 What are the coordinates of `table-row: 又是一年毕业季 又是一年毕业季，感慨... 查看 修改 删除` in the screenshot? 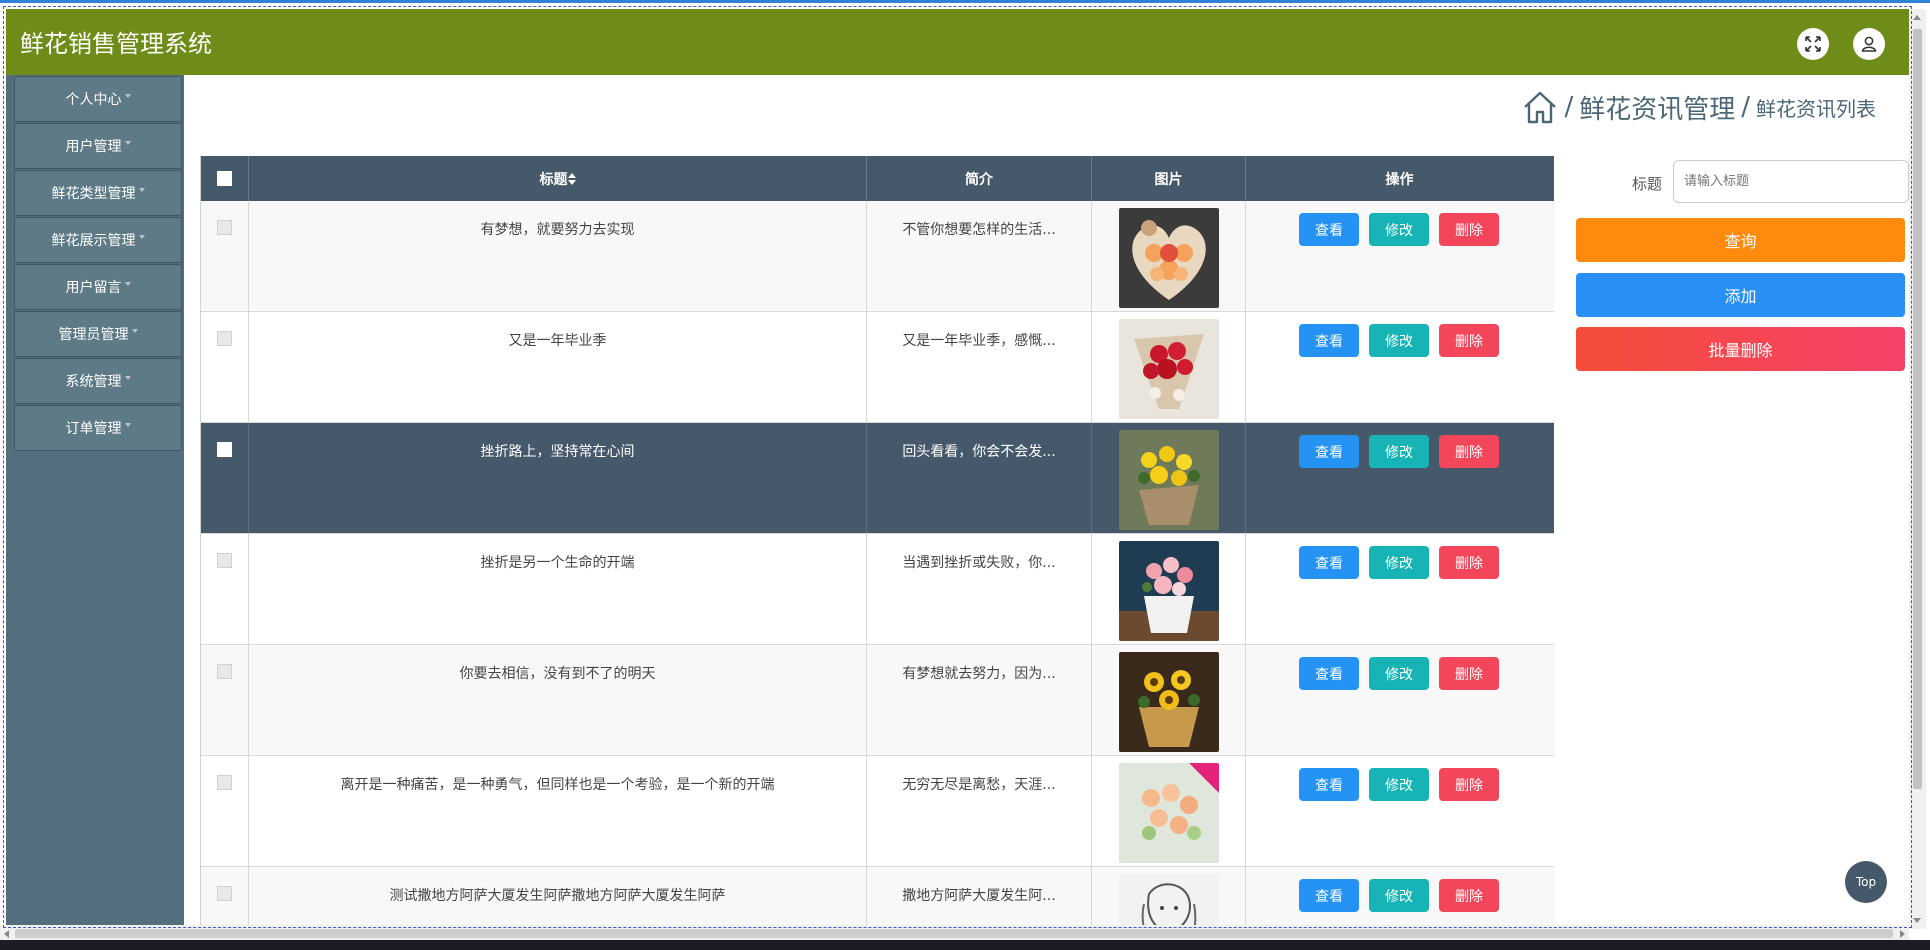 It's located at (877, 367).